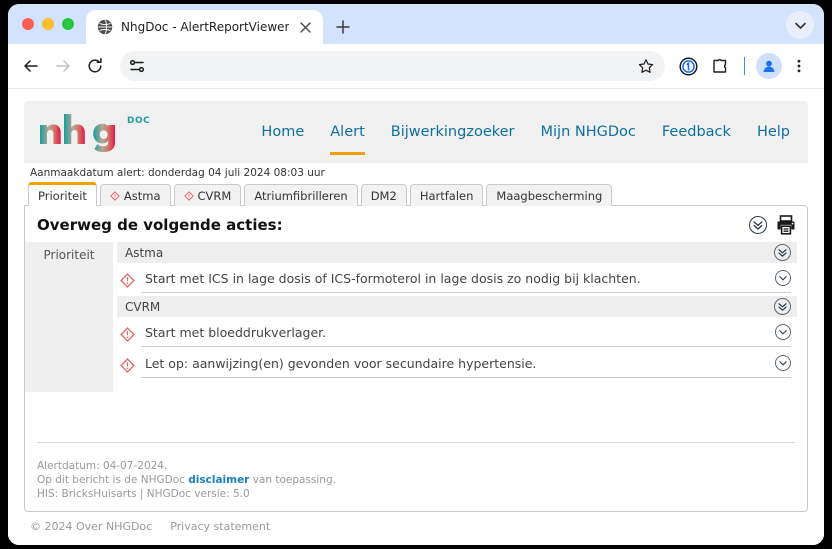 This screenshot has height=549, width=832. Describe the element at coordinates (799, 66) in the screenshot. I see `three-dot-menu-icon` at that location.